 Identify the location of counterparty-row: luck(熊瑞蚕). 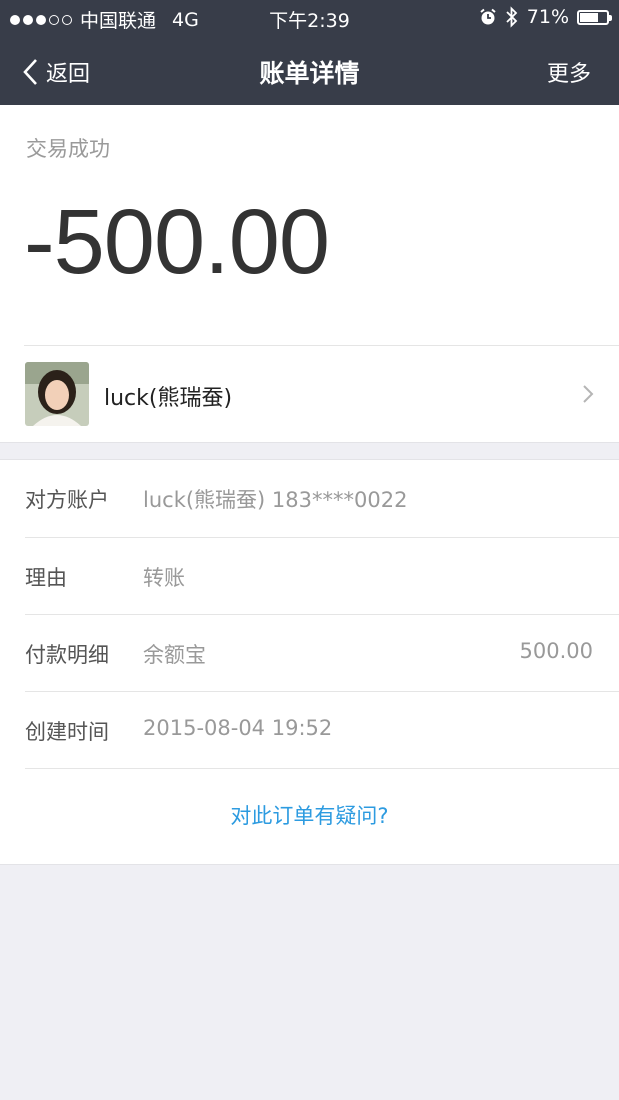
(309, 394).